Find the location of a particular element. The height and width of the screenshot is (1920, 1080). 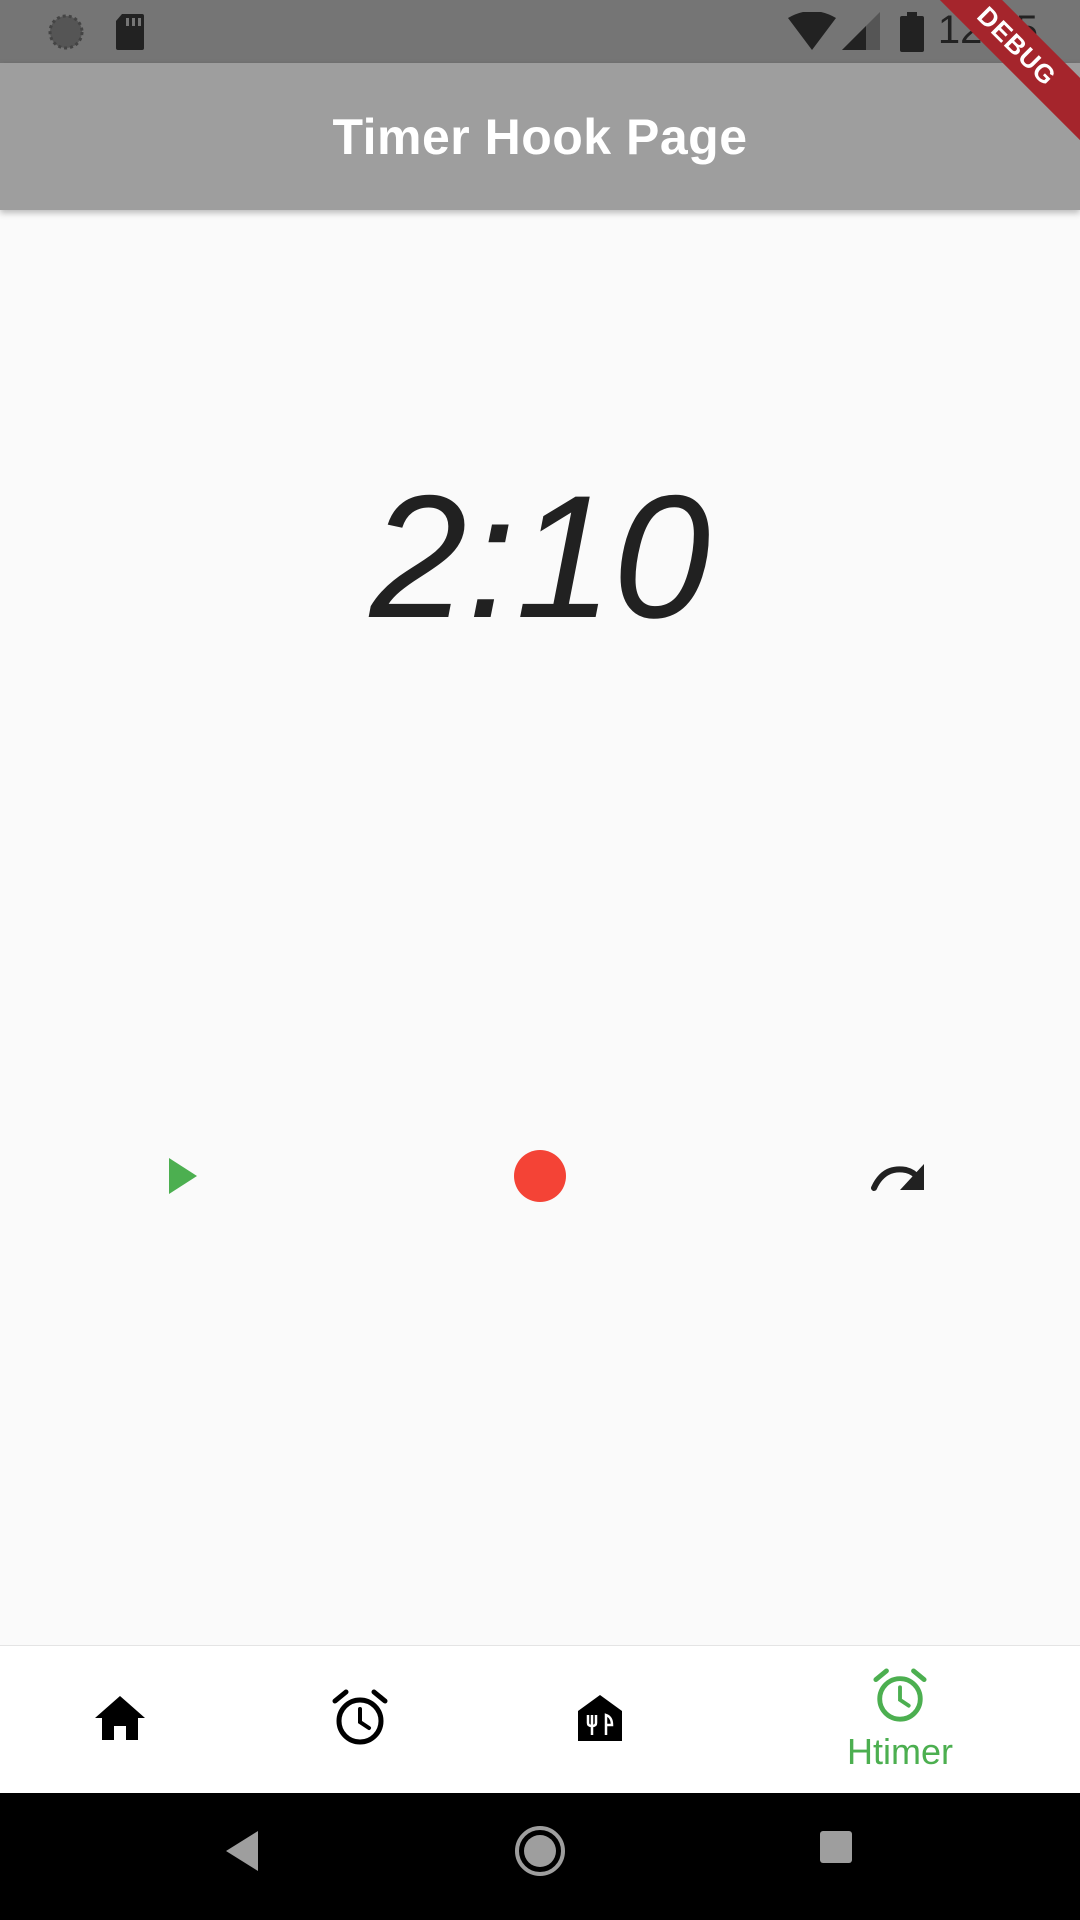

page-title: Timer Hook Page is located at coordinates (540, 136).